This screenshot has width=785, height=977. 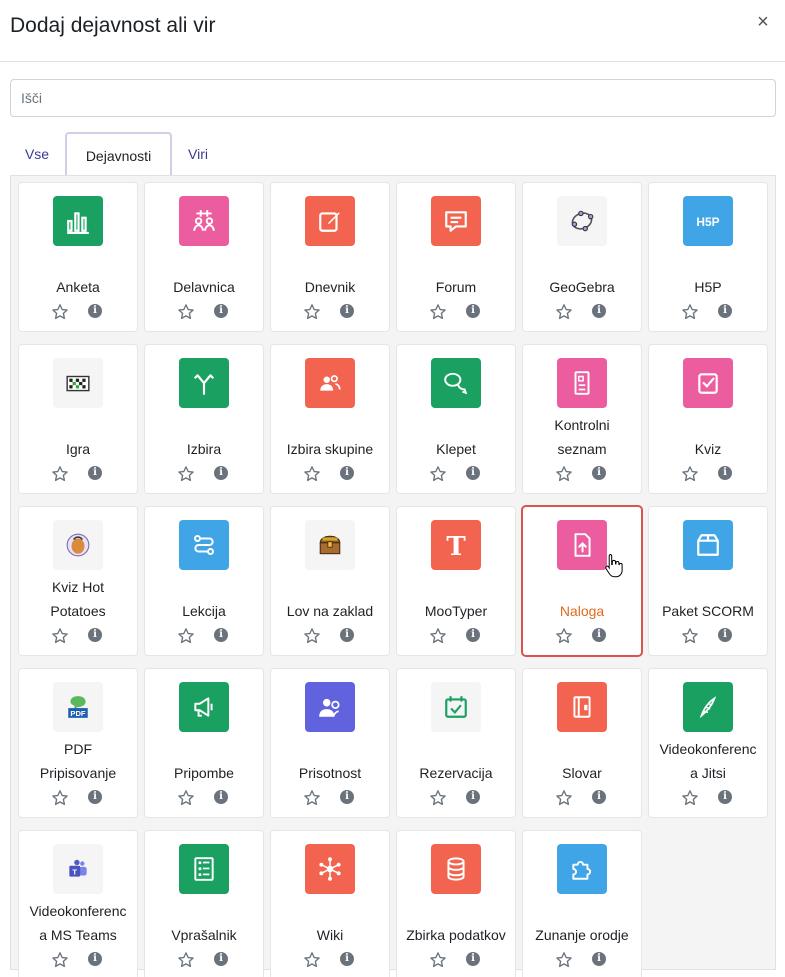 What do you see at coordinates (78, 581) in the screenshot?
I see `activity-tile-kviz-hot-potatoes: Kviz Hot Potatoes i` at bounding box center [78, 581].